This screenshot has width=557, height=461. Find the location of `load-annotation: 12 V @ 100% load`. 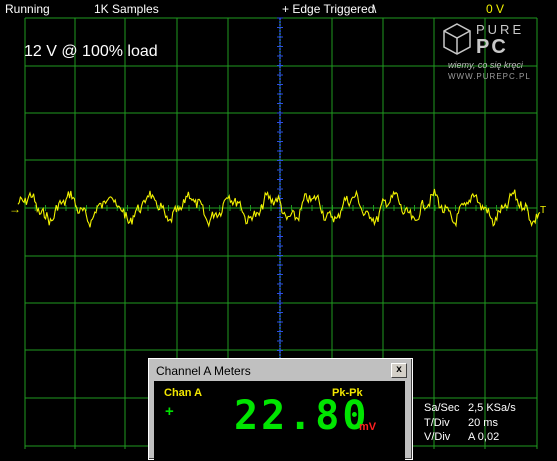

load-annotation: 12 V @ 100% load is located at coordinates (91, 51).